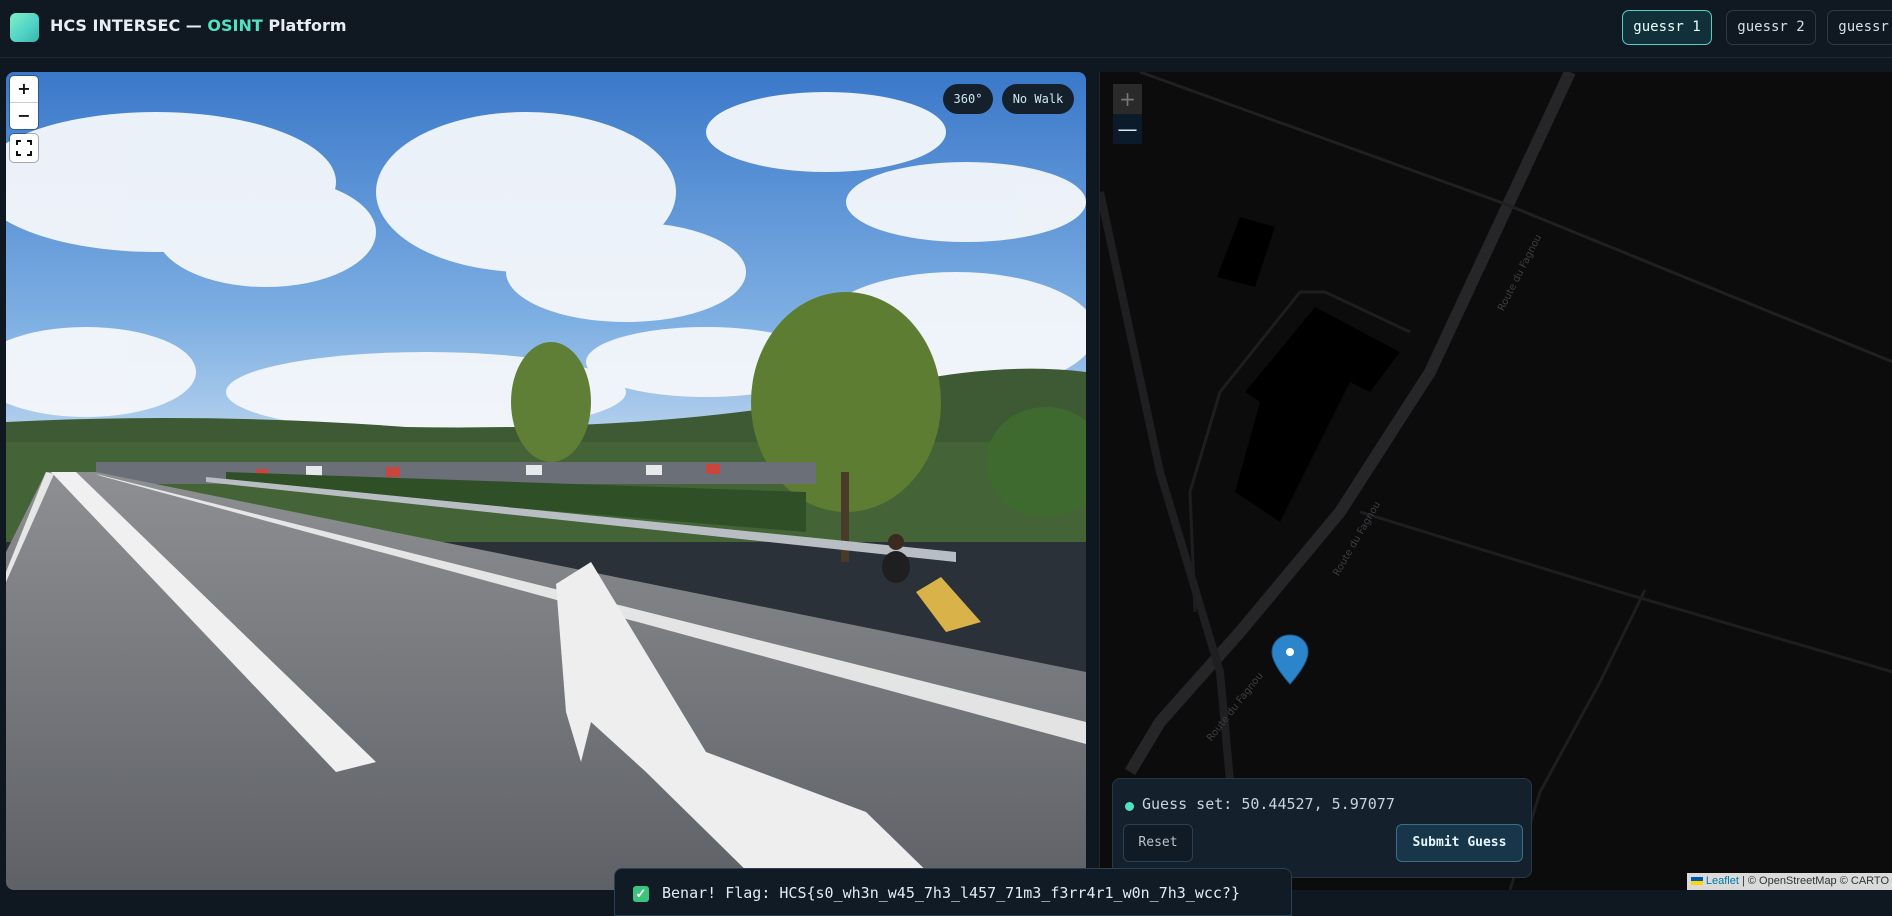  I want to click on ukraine-flag-icon, so click(1696, 881).